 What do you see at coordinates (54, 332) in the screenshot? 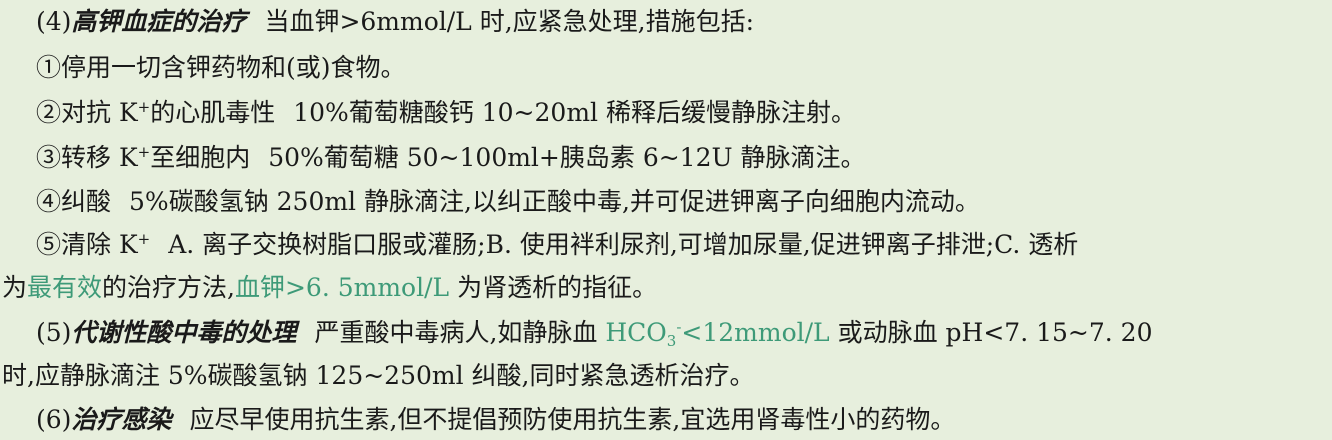
I see `section-5-number: (5)` at bounding box center [54, 332].